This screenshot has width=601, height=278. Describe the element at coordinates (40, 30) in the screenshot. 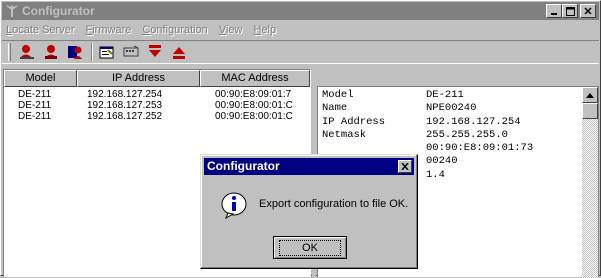

I see `menu-locate-server: Locate Server` at that location.